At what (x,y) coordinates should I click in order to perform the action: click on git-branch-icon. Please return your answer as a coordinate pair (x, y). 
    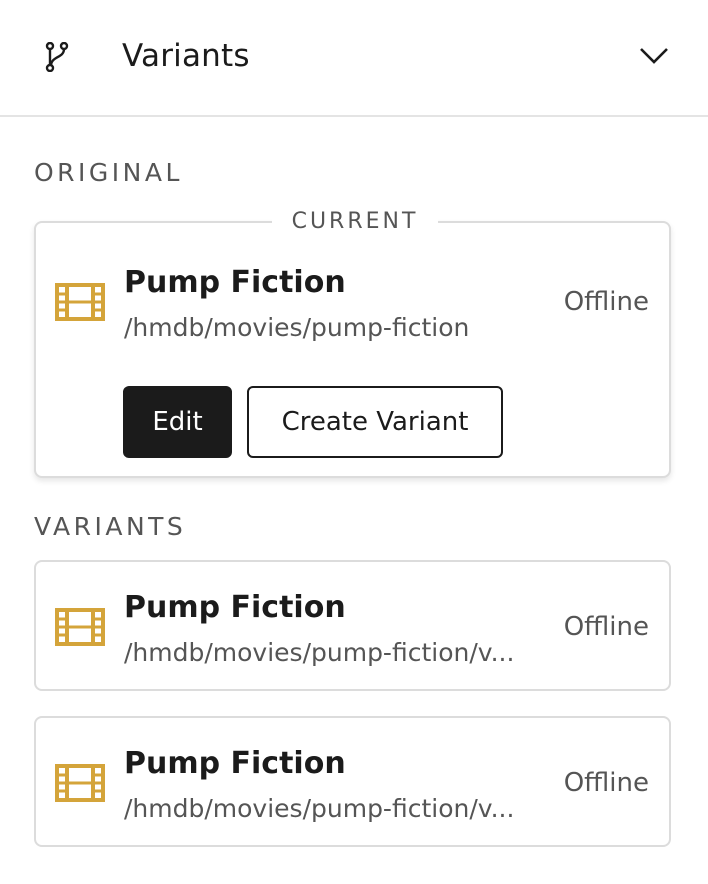
    Looking at the image, I should click on (57, 57).